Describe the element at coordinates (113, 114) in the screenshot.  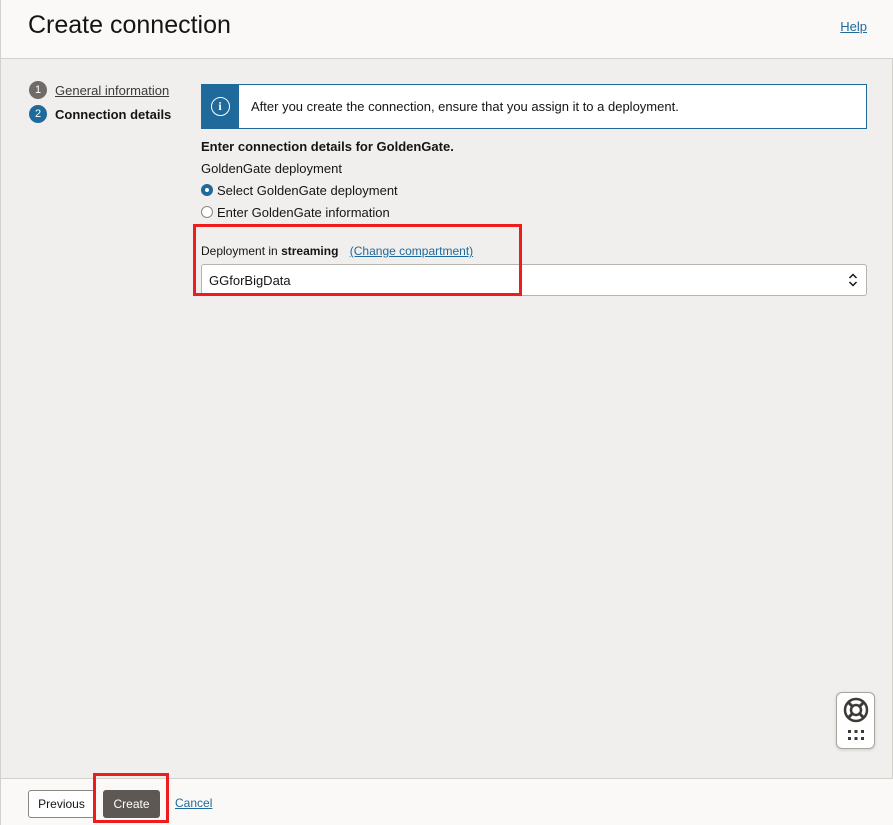
I see `step-label: Connection details` at that location.